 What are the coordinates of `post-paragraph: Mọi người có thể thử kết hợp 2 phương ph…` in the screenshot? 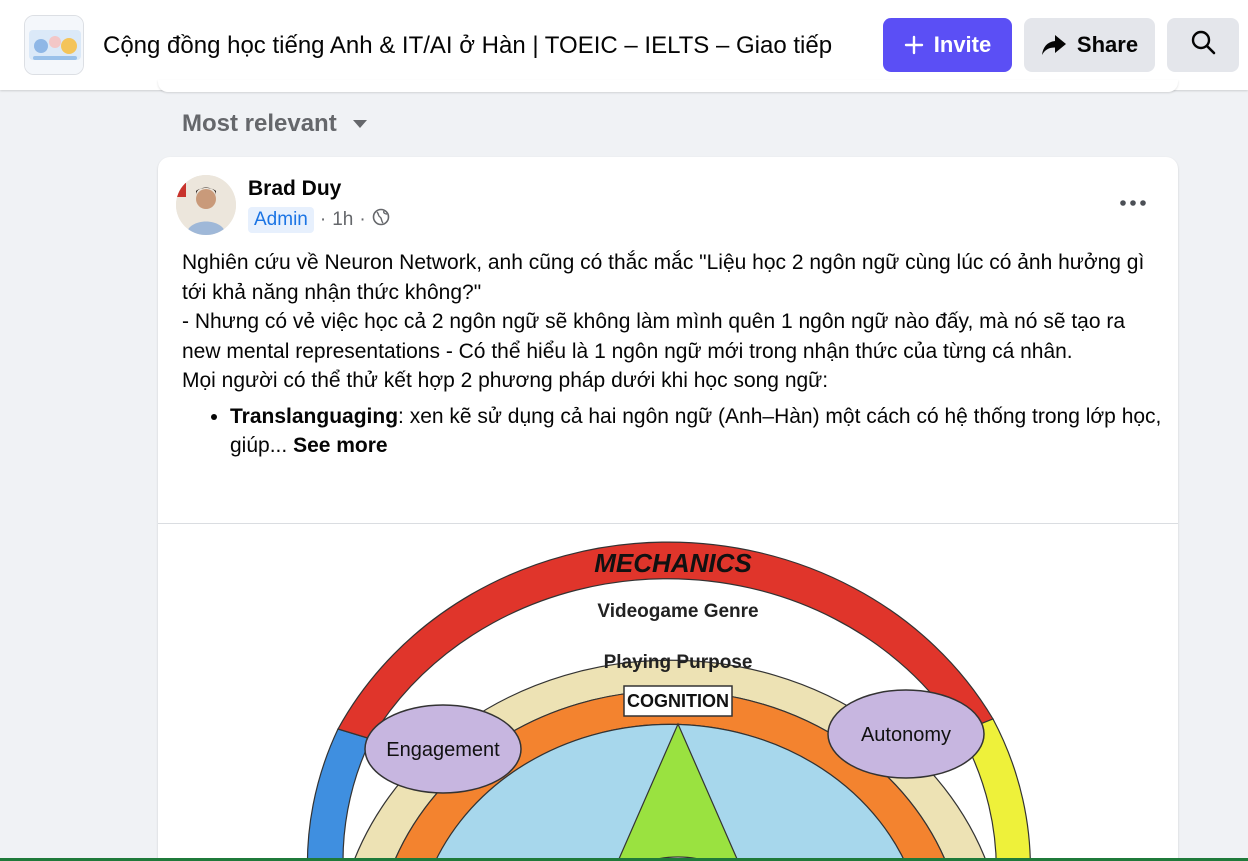 It's located at (505, 380).